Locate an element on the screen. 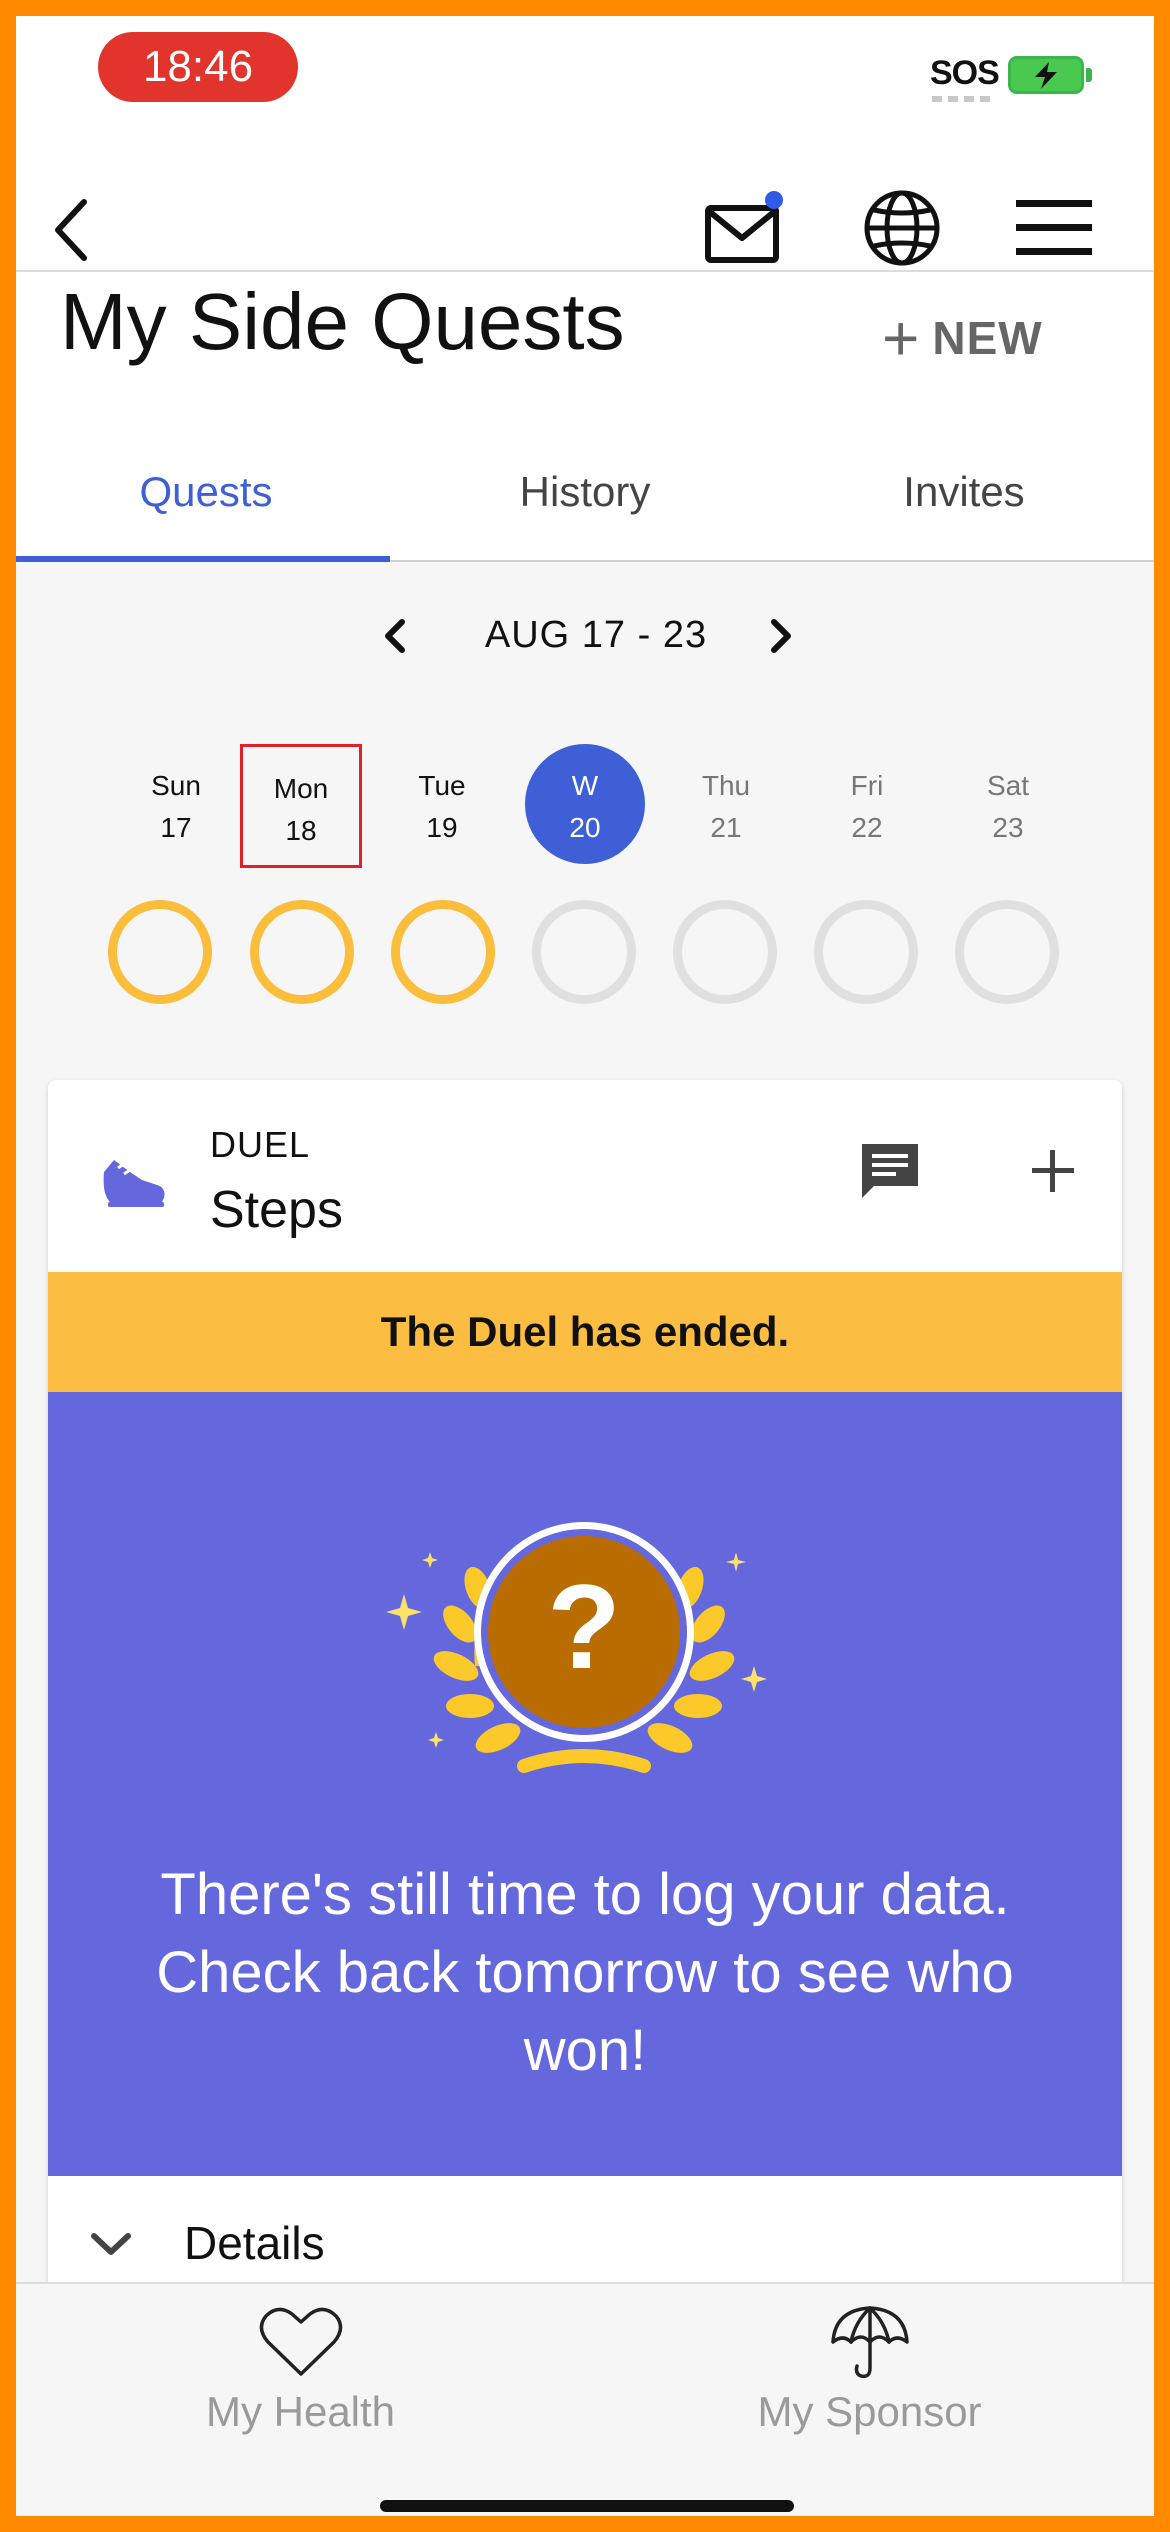 The height and width of the screenshot is (2532, 1170). day-date: 22 is located at coordinates (867, 827).